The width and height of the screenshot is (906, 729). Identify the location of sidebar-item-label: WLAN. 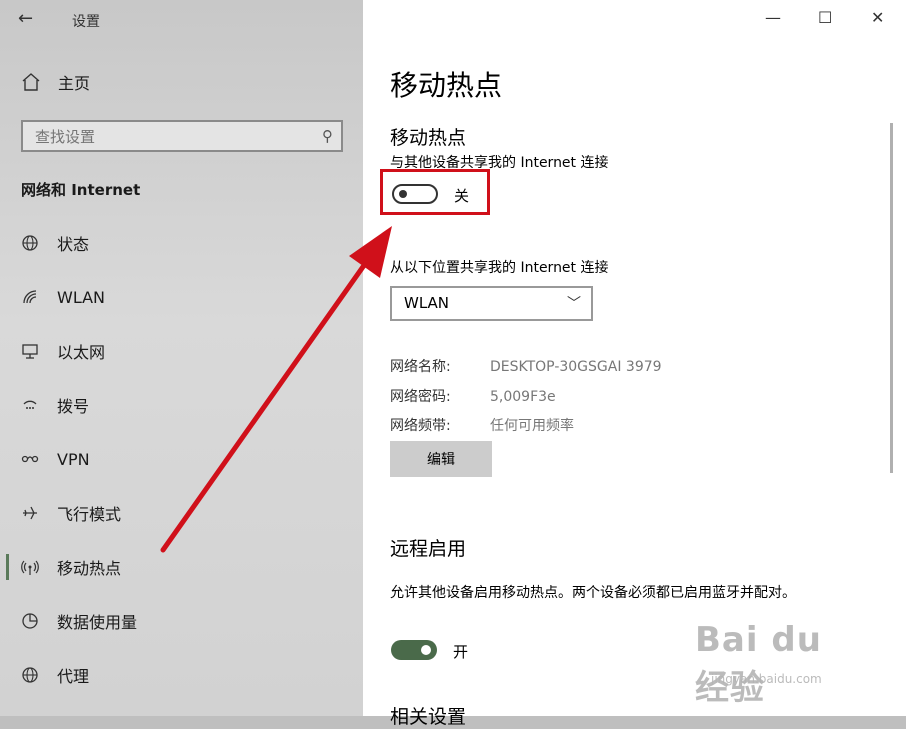
(81, 297).